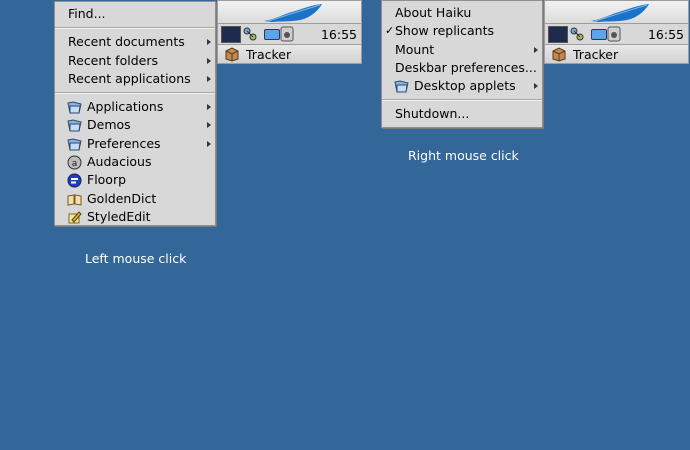 The width and height of the screenshot is (690, 450). What do you see at coordinates (74, 199) in the screenshot?
I see `book-icon` at bounding box center [74, 199].